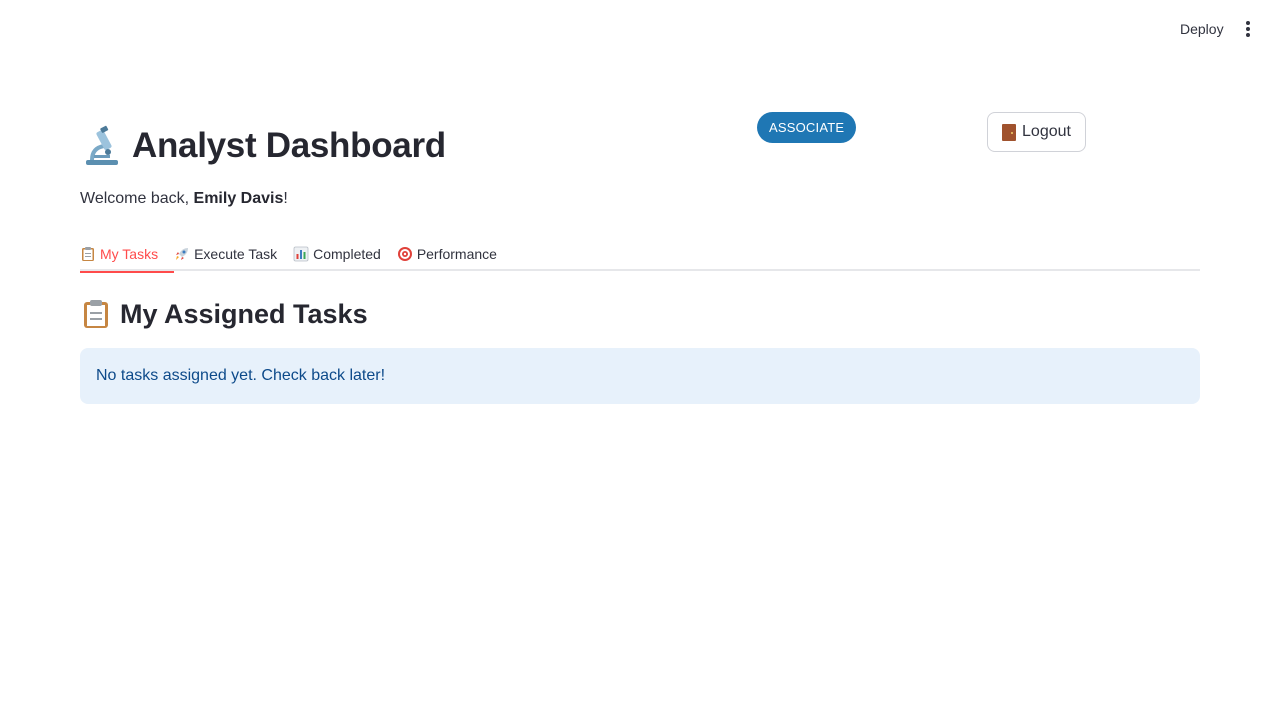  I want to click on page-header: Analyst Dashboard, so click(263, 146).